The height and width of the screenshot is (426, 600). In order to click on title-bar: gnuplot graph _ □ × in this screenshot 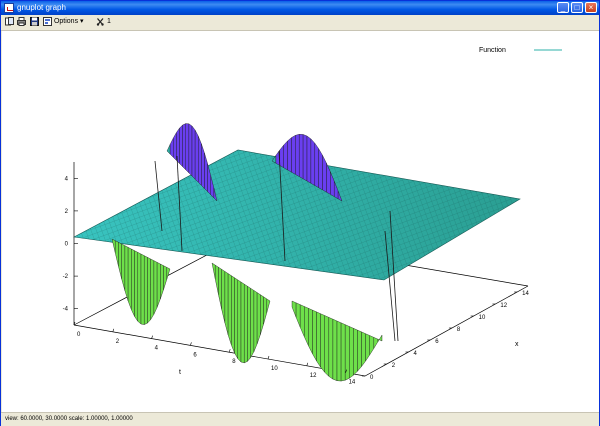, I will do `click(300, 8)`.